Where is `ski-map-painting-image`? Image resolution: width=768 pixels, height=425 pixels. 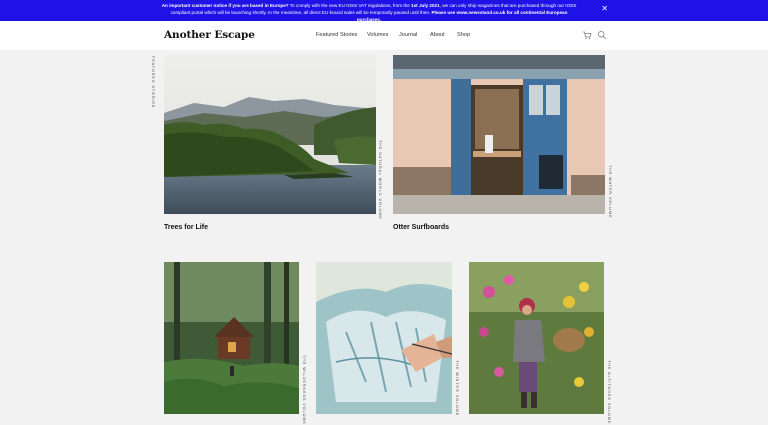 ski-map-painting-image is located at coordinates (384, 338).